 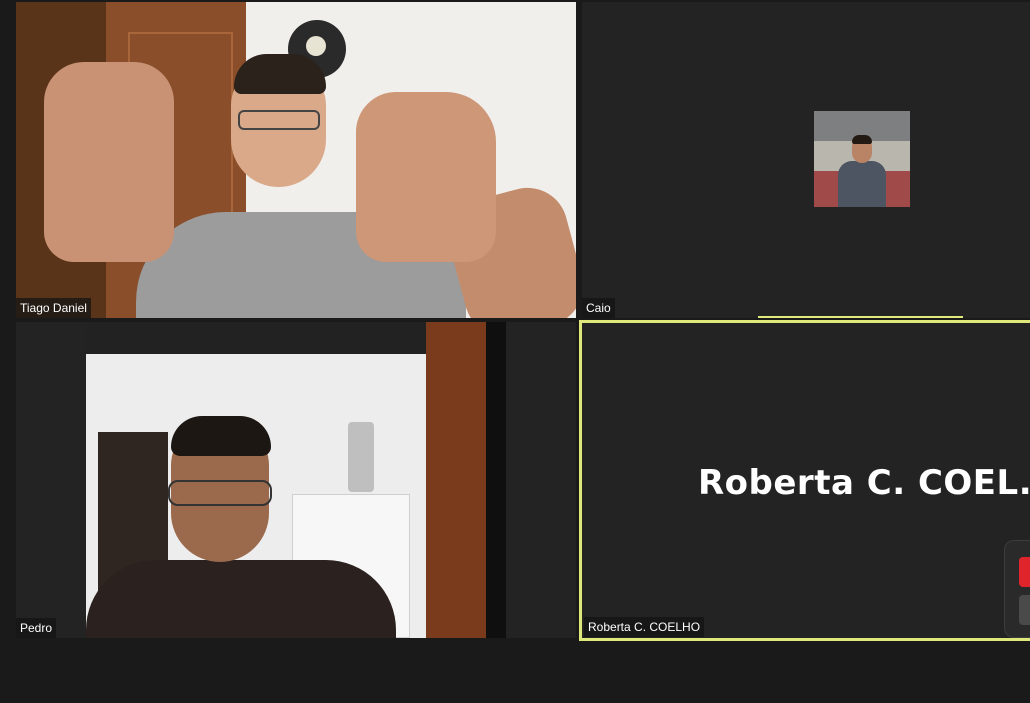 What do you see at coordinates (644, 627) in the screenshot?
I see `participant-name-label: Roberta C. COELHO` at bounding box center [644, 627].